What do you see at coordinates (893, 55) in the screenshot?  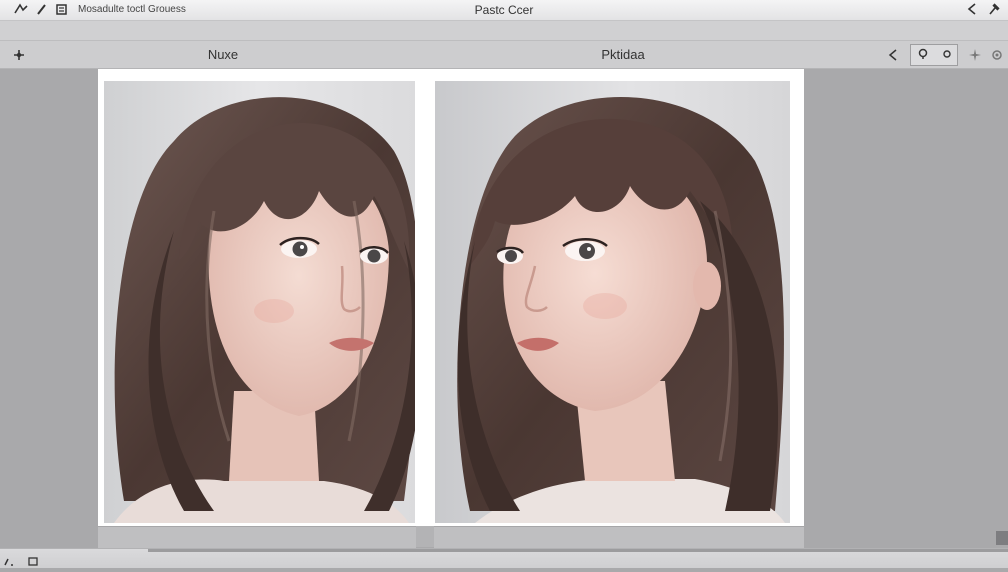 I see `play-back-icon` at bounding box center [893, 55].